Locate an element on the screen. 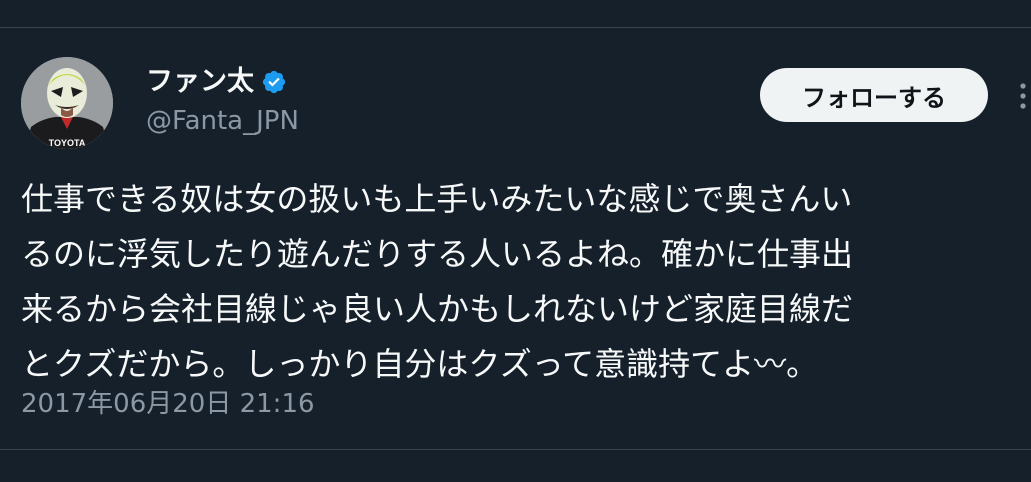 The height and width of the screenshot is (482, 1031). avatar: TOYOTA is located at coordinates (67, 103).